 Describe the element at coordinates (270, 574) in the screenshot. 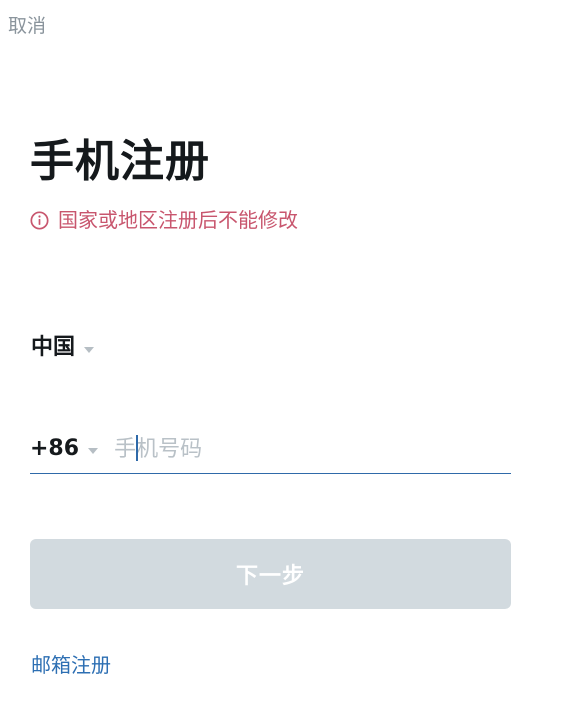

I see `next-button: 下一步` at that location.